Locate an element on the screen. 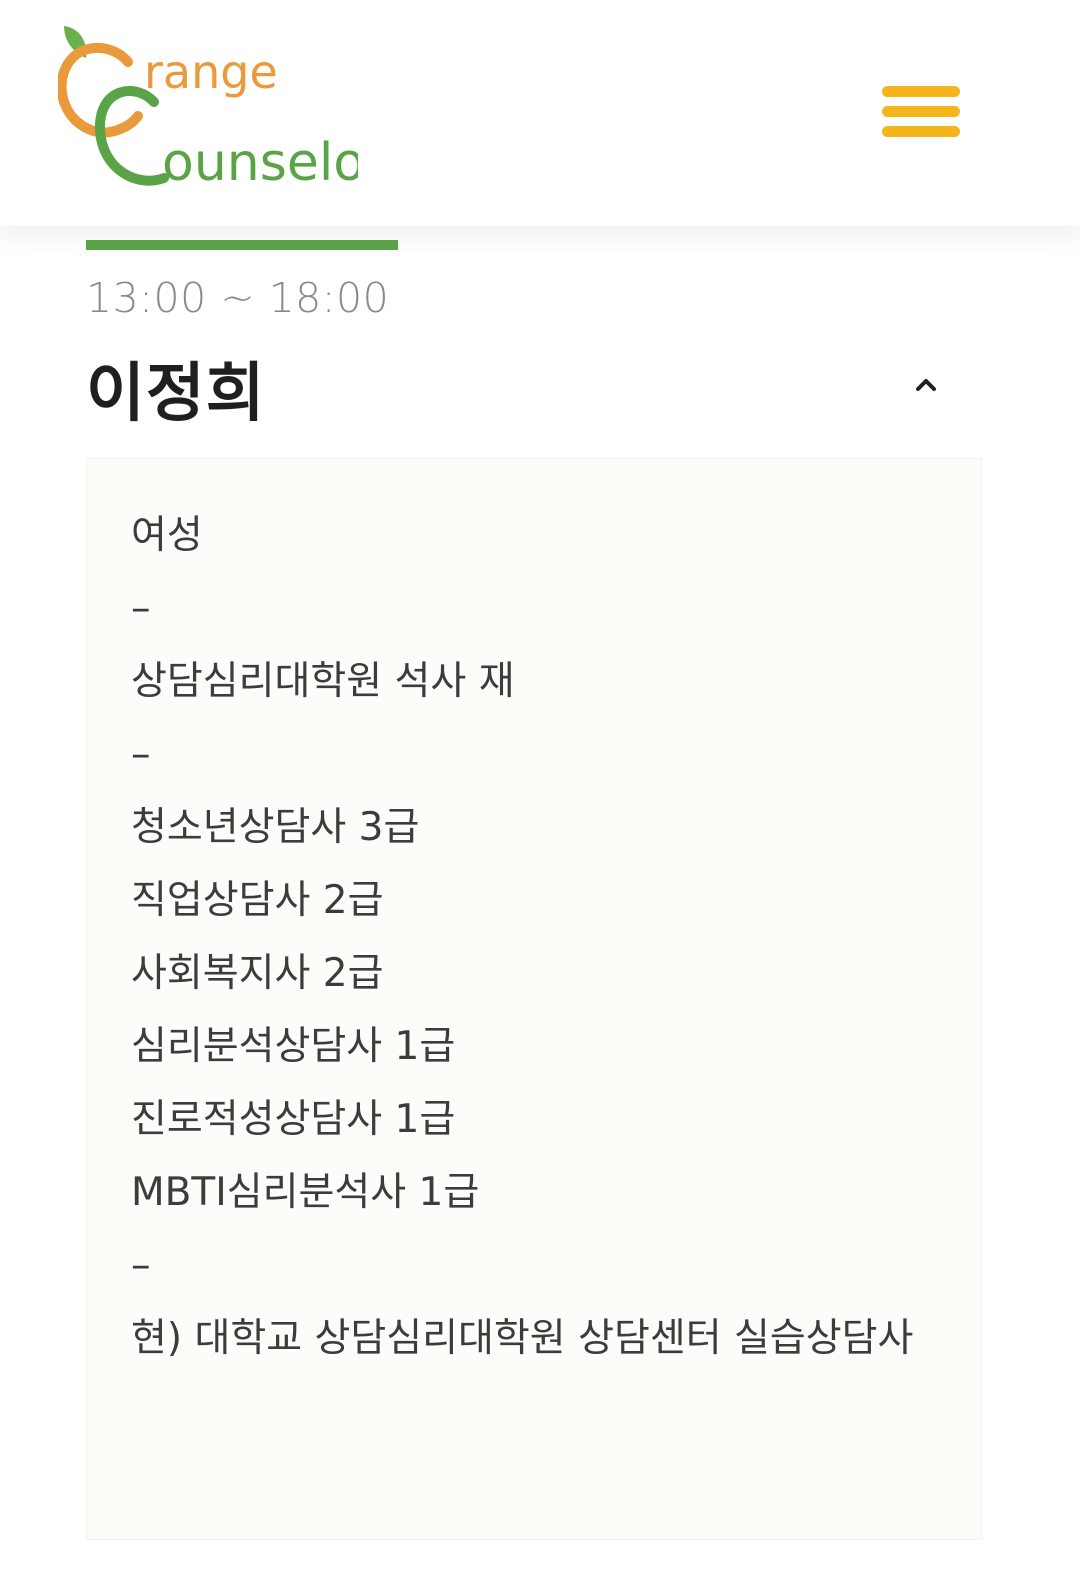  detail-item: 진로적성상담사 1급 is located at coordinates (293, 1119).